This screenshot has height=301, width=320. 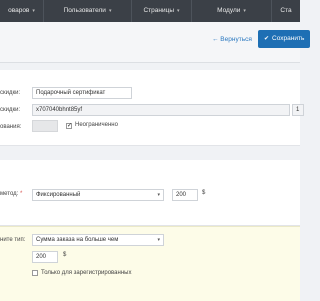 I want to click on condition-type-value: Сумма заказа на больше чем, so click(x=77, y=240).